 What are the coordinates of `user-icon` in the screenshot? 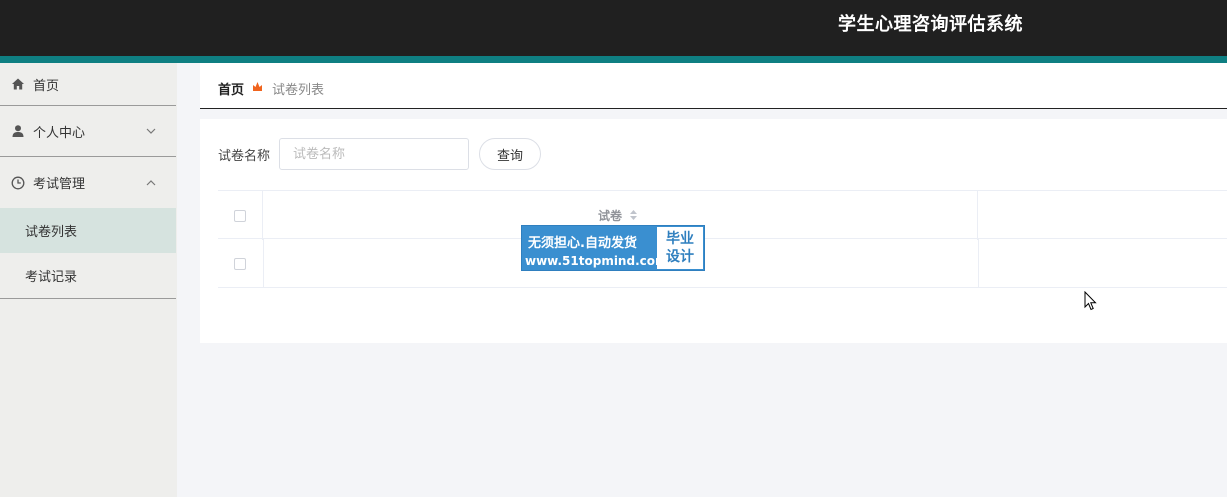 It's located at (18, 131).